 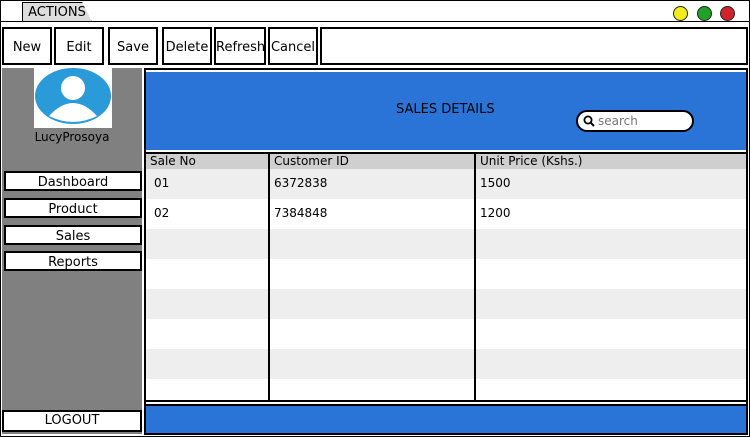 I want to click on user-avatar-icon, so click(x=73, y=96).